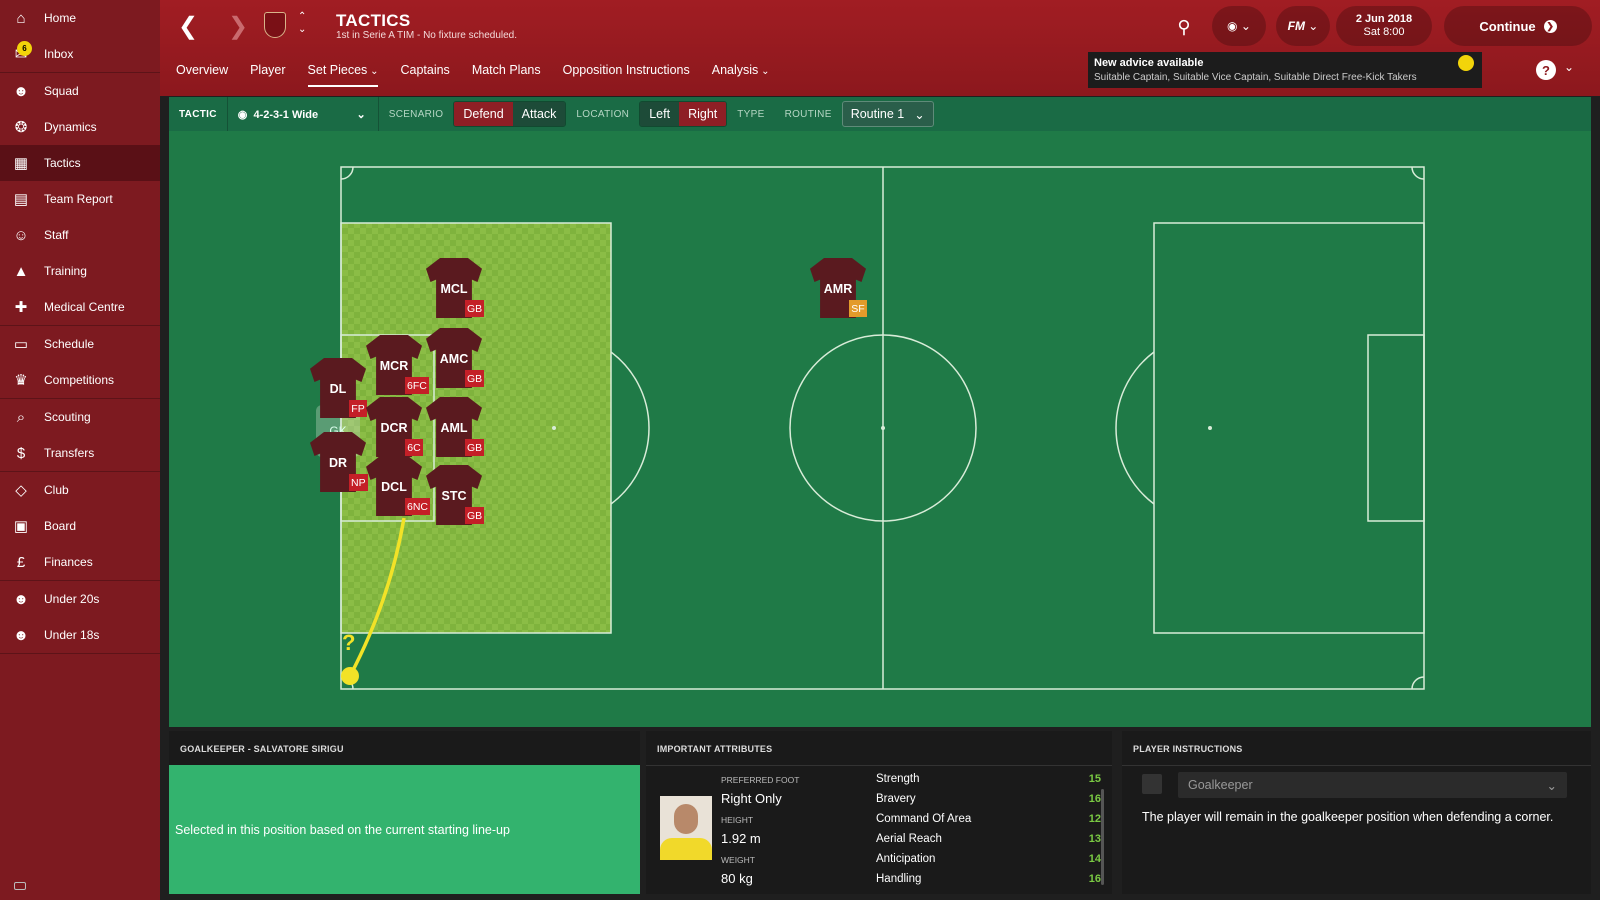 This screenshot has width=1600, height=900. I want to click on role-tag: FP, so click(358, 408).